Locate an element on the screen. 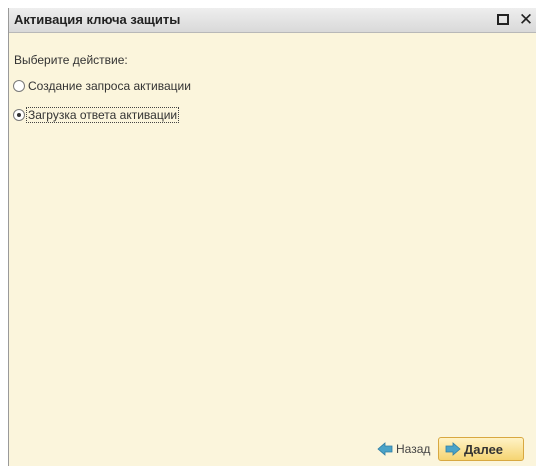 The height and width of the screenshot is (466, 536). window-title: Активация ключа защиты is located at coordinates (97, 19).